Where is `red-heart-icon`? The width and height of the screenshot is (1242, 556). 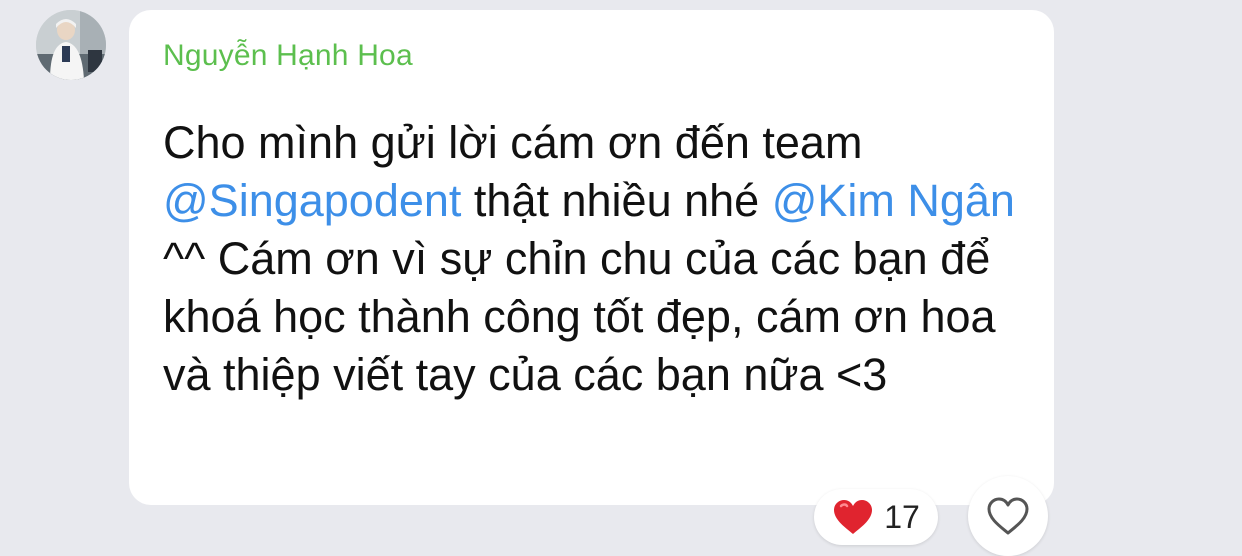 red-heart-icon is located at coordinates (853, 517).